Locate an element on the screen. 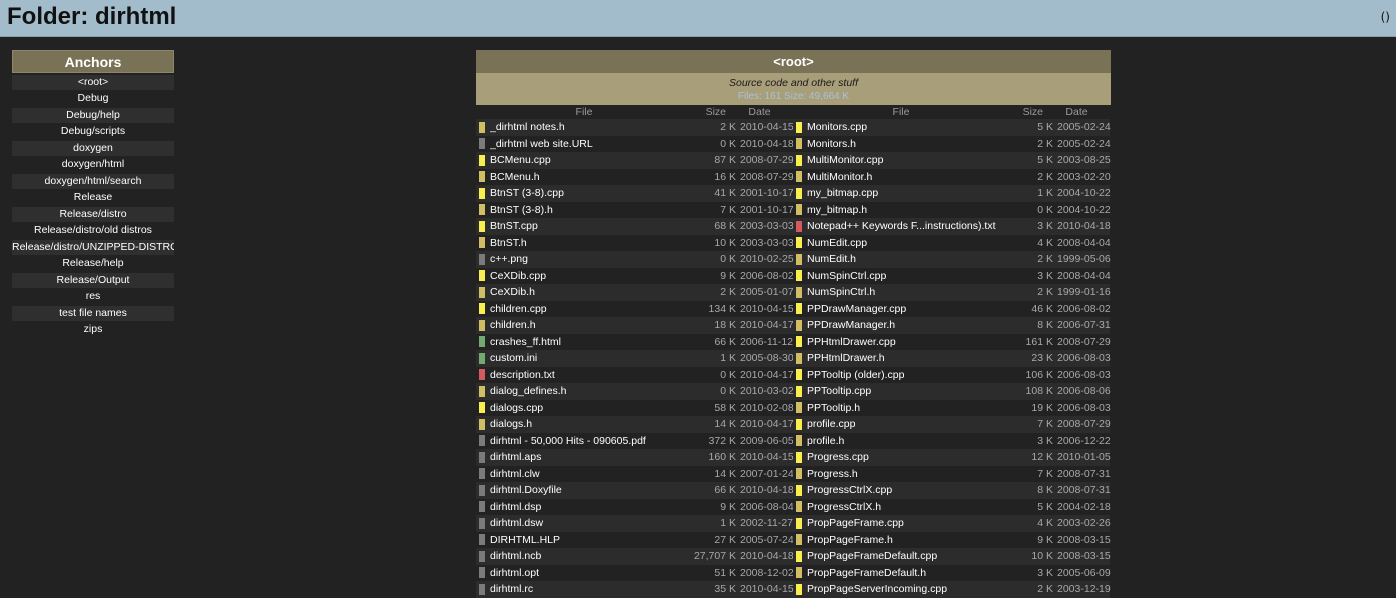  file-row: CeXDib.h 2 K 2005-01-07 is located at coordinates (635, 292).